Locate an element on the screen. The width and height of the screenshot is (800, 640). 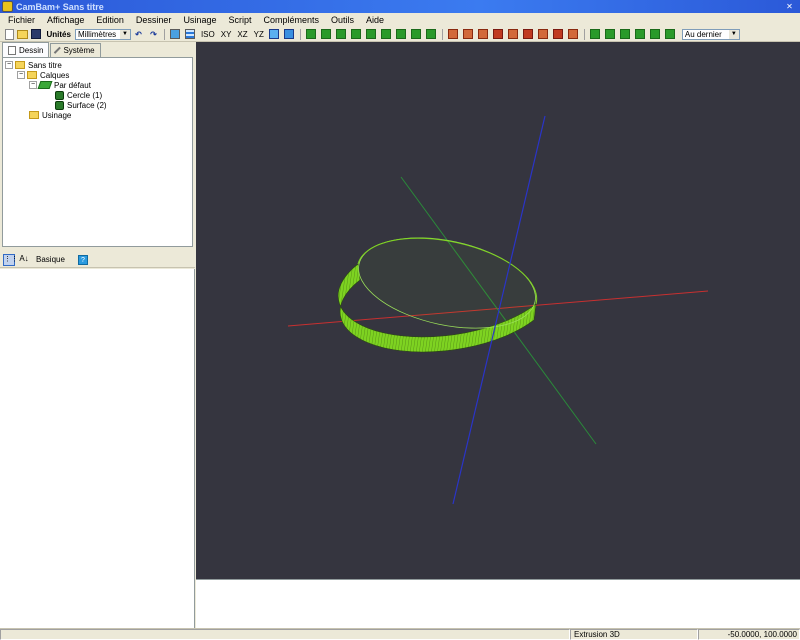
wrench-icon is located at coordinates (58, 50).